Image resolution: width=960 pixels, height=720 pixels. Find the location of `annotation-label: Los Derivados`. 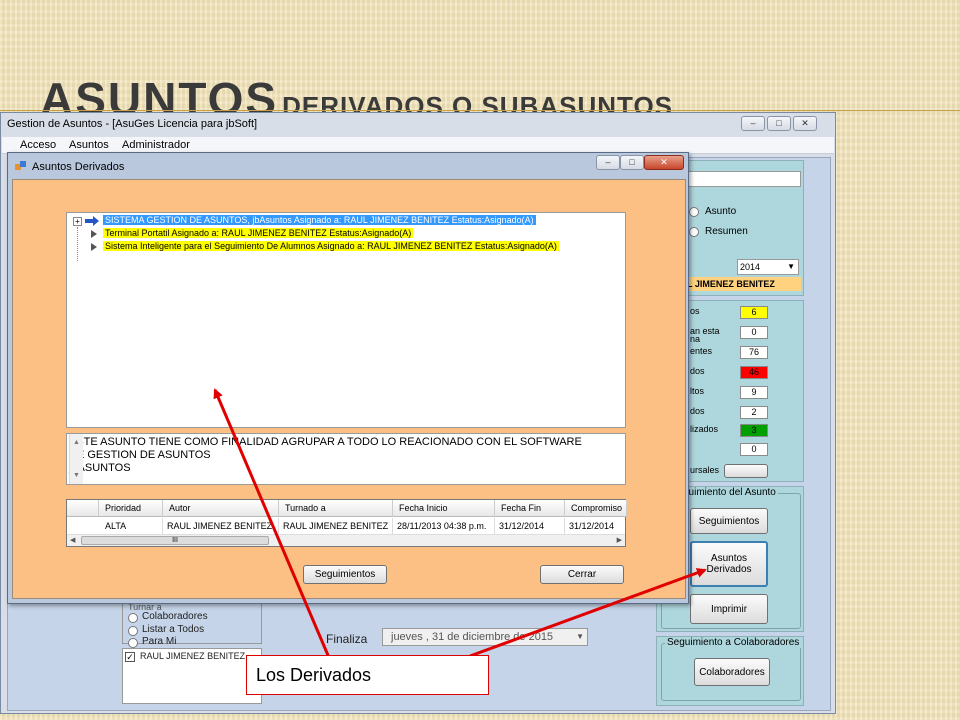

annotation-label: Los Derivados is located at coordinates (314, 675).